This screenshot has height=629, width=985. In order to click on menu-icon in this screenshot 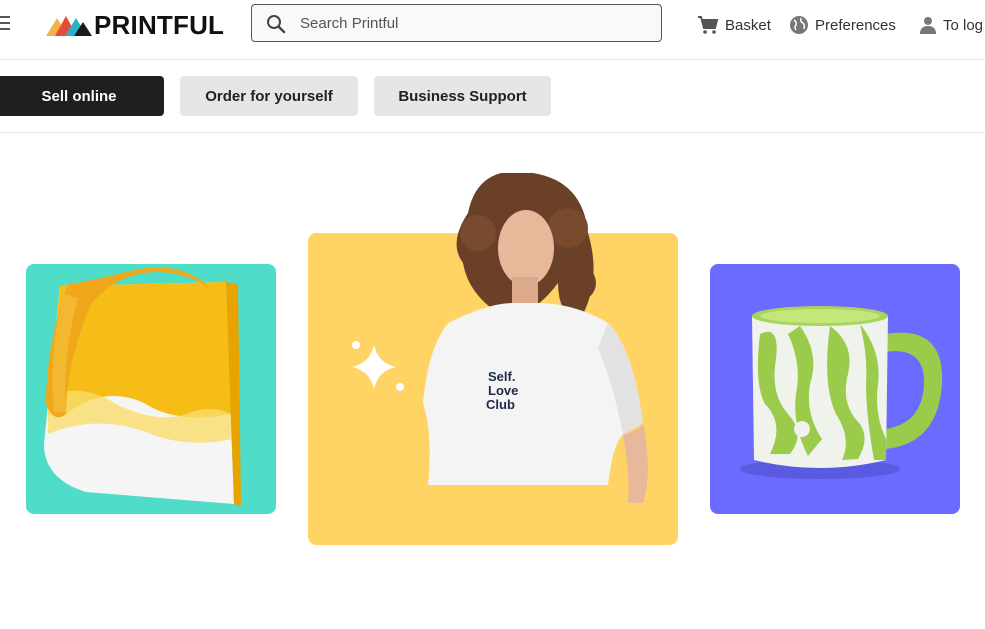, I will do `click(5, 23)`.